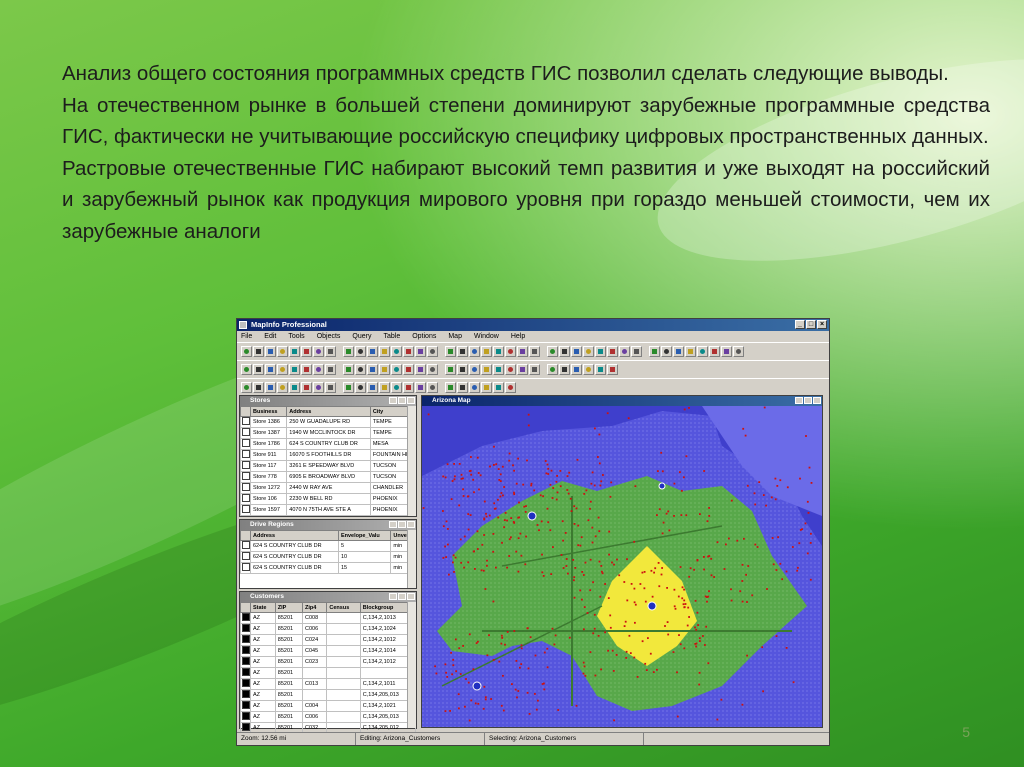 The width and height of the screenshot is (1024, 767). Describe the element at coordinates (343, 607) in the screenshot. I see `column-header: Census` at that location.